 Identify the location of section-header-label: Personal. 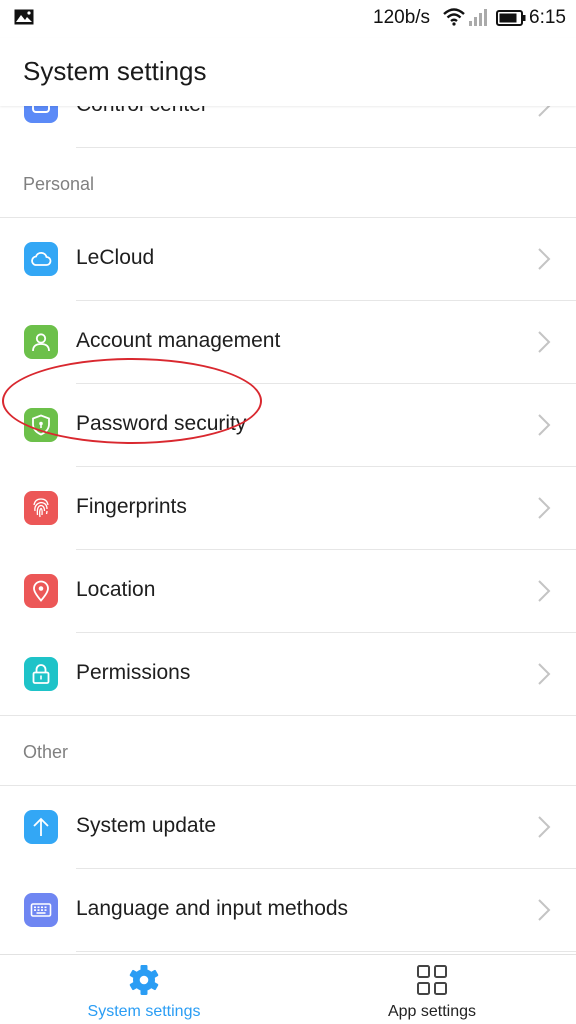
(59, 184).